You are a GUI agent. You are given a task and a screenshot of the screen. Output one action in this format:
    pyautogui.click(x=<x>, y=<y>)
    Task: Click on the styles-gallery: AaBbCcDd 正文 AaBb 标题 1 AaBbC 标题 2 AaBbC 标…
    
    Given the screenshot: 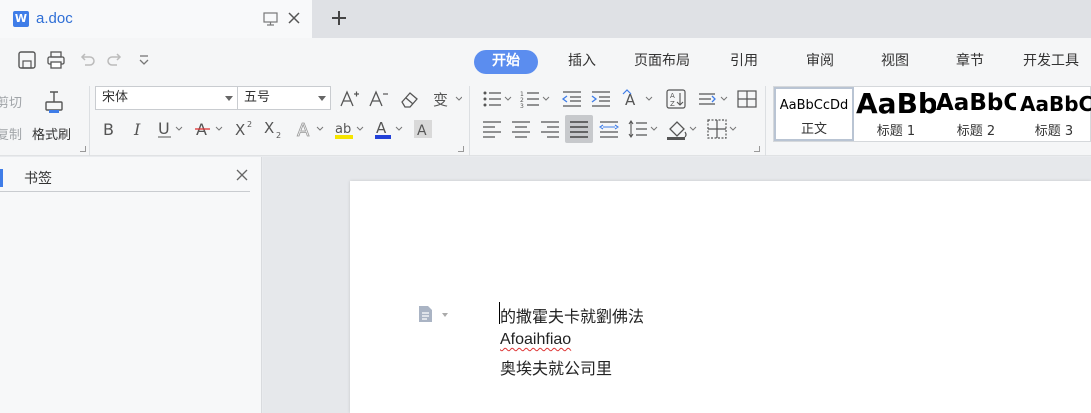 What is the action you would take?
    pyautogui.click(x=932, y=114)
    